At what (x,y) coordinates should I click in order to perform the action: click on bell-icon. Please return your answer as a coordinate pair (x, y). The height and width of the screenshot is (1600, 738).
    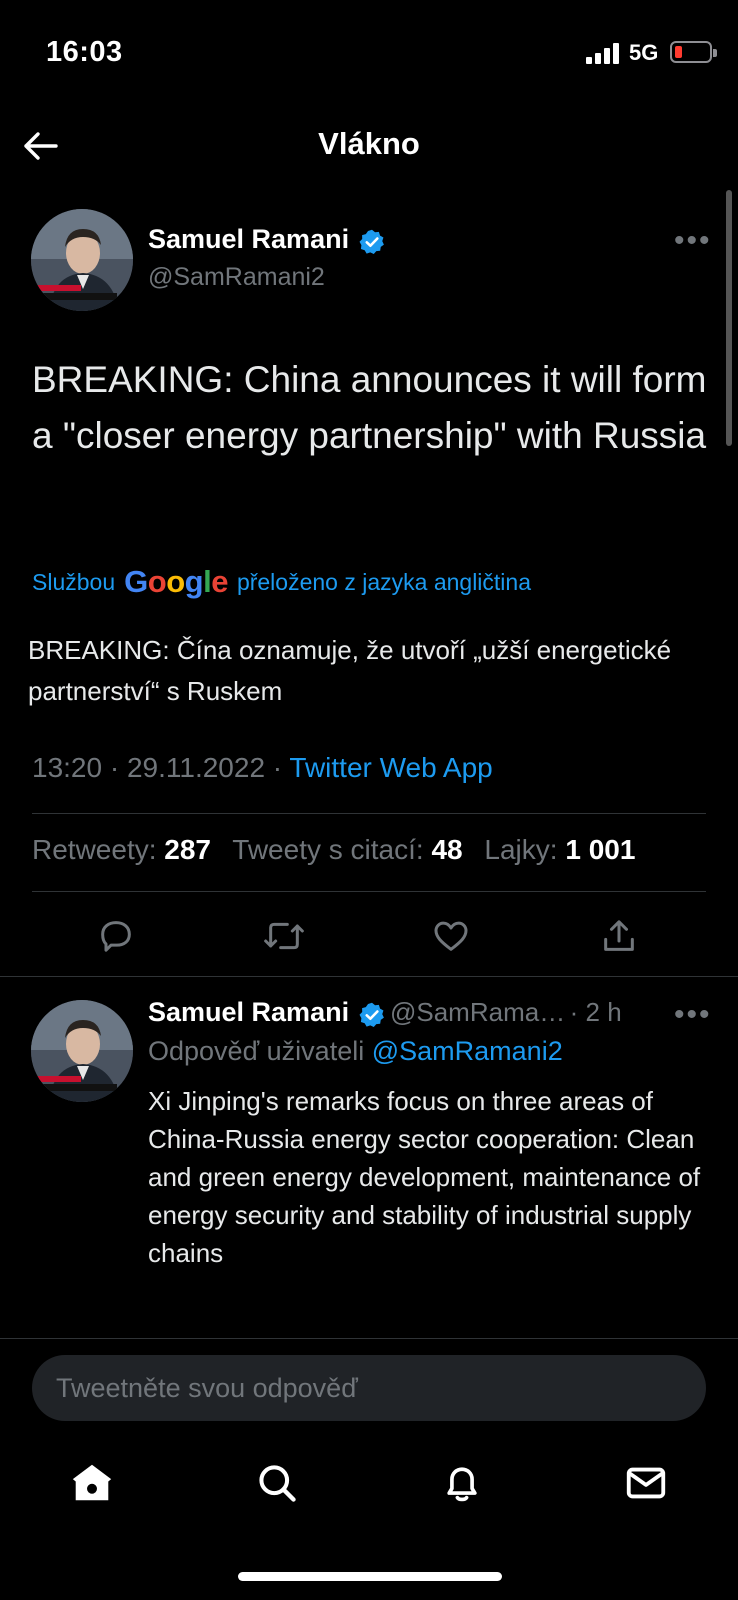
    Looking at the image, I should click on (462, 1484).